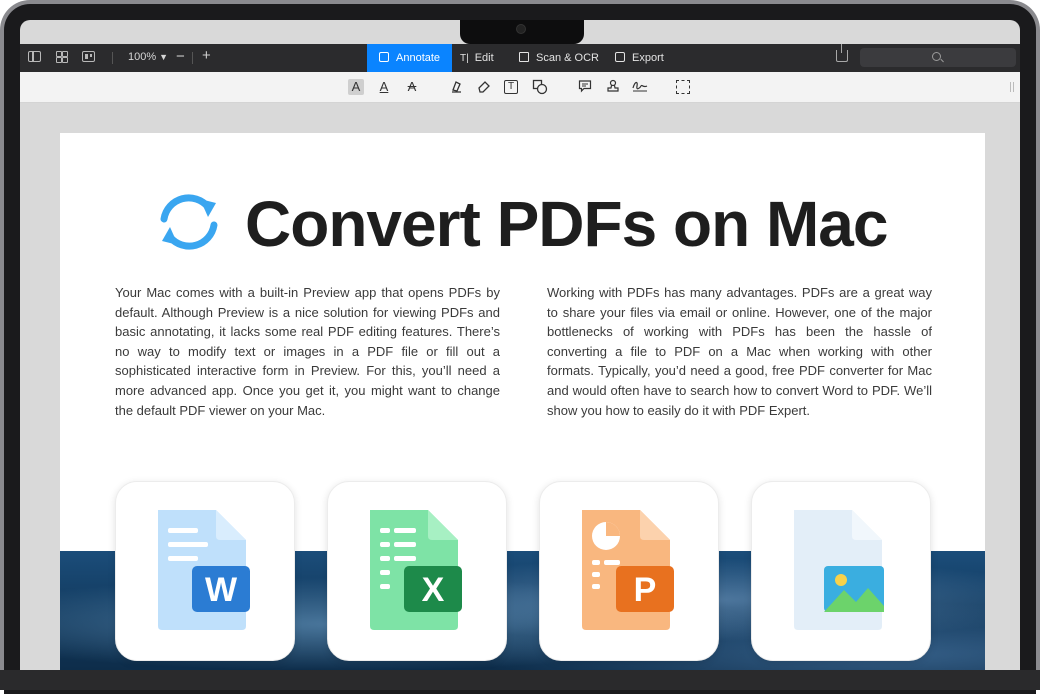  I want to click on stamp-icon, so click(613, 87).